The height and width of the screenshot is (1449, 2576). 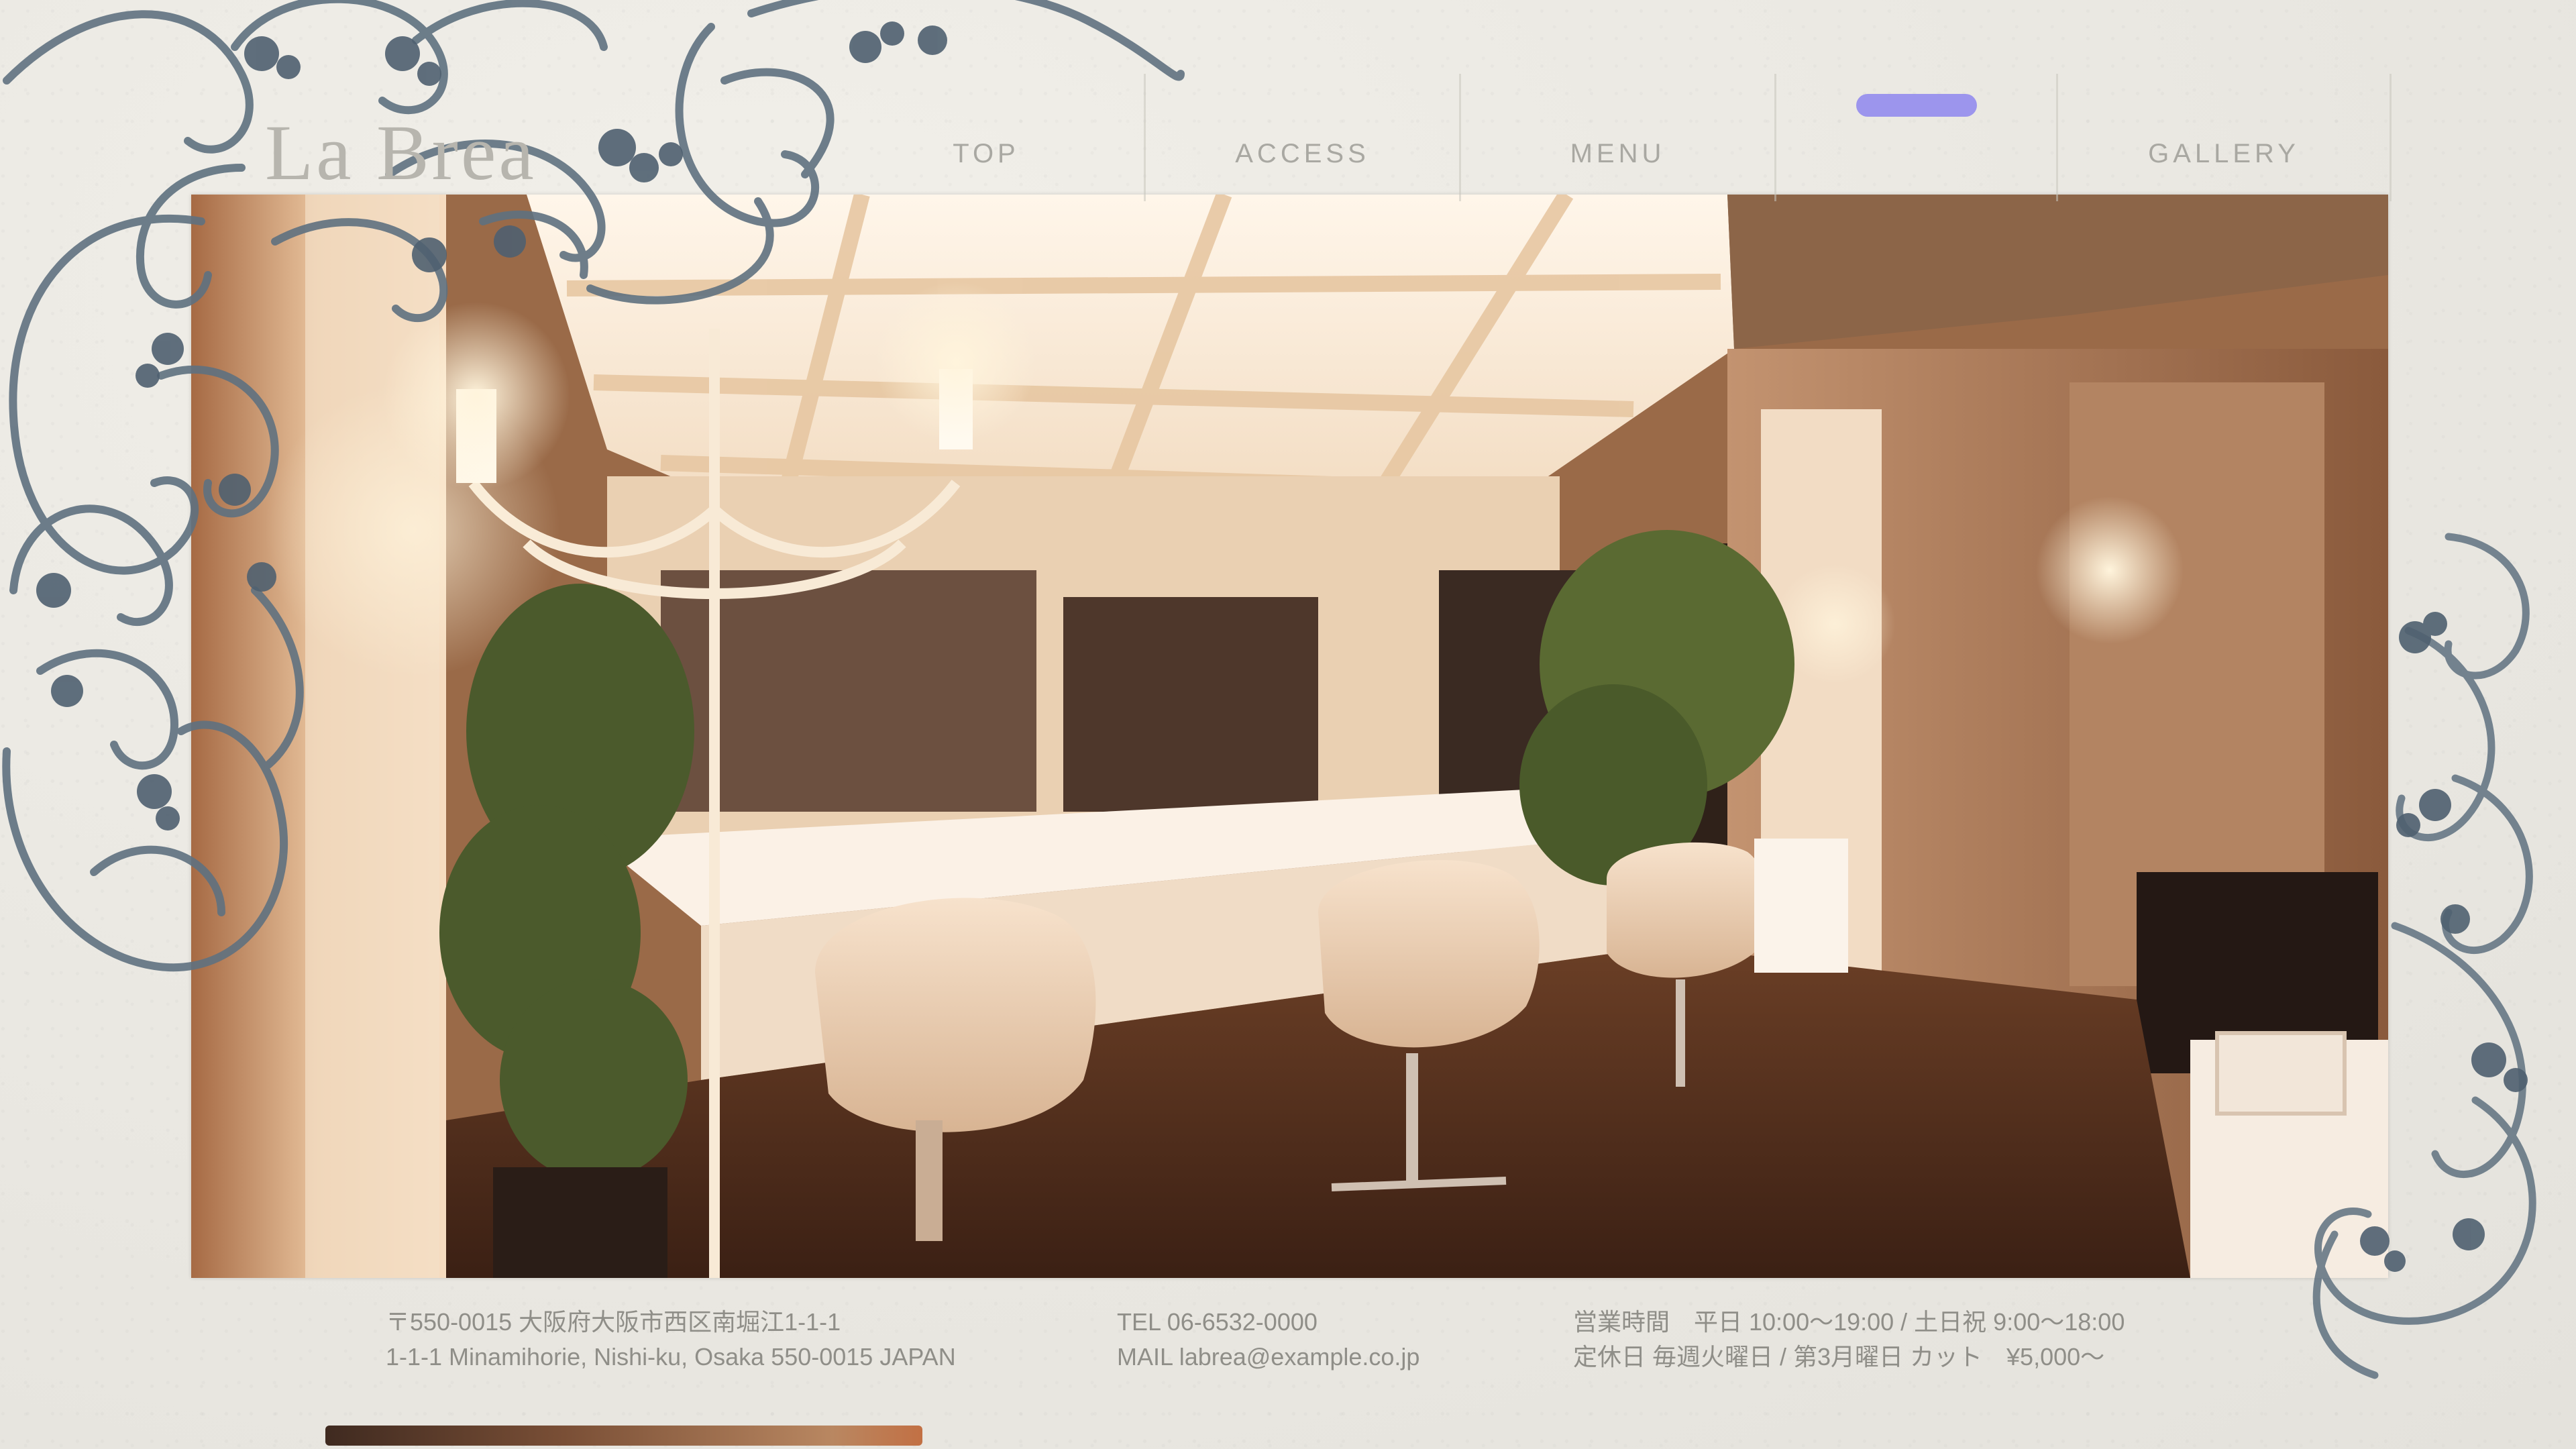 I want to click on mail-line: MAIL labrea@example.co.jp, so click(x=1268, y=1357).